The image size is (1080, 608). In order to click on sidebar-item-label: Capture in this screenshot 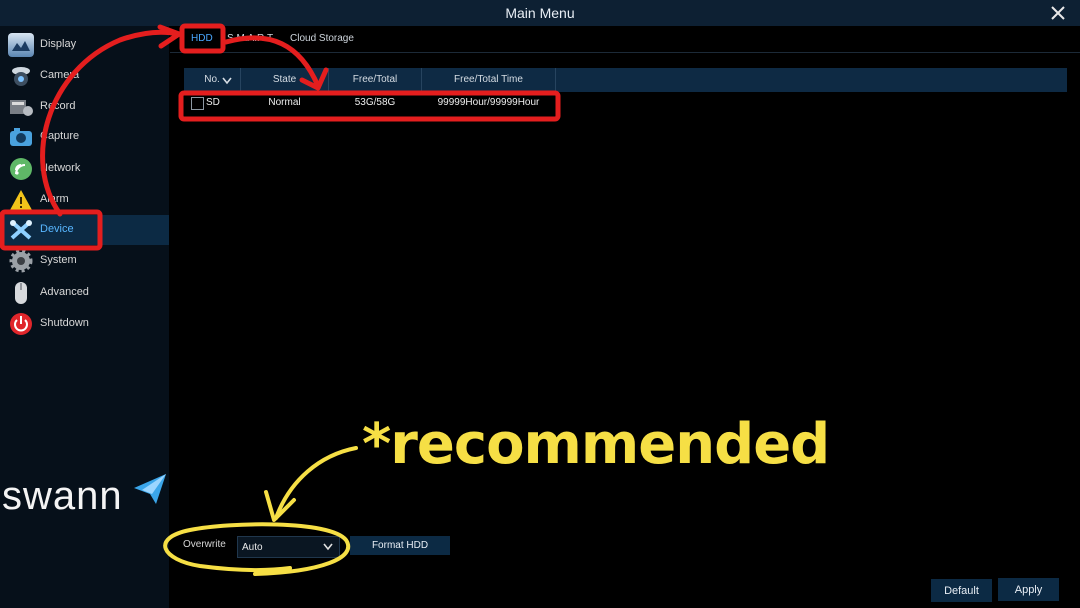, I will do `click(60, 136)`.